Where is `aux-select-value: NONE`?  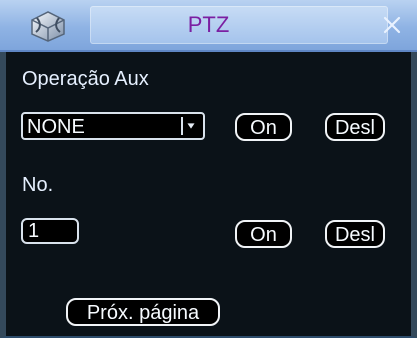
aux-select-value: NONE is located at coordinates (56, 127).